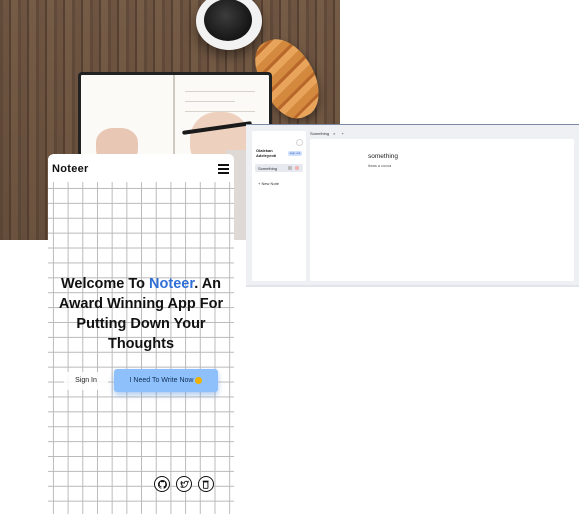 This screenshot has height=514, width=579. I want to click on social-links, so click(184, 484).